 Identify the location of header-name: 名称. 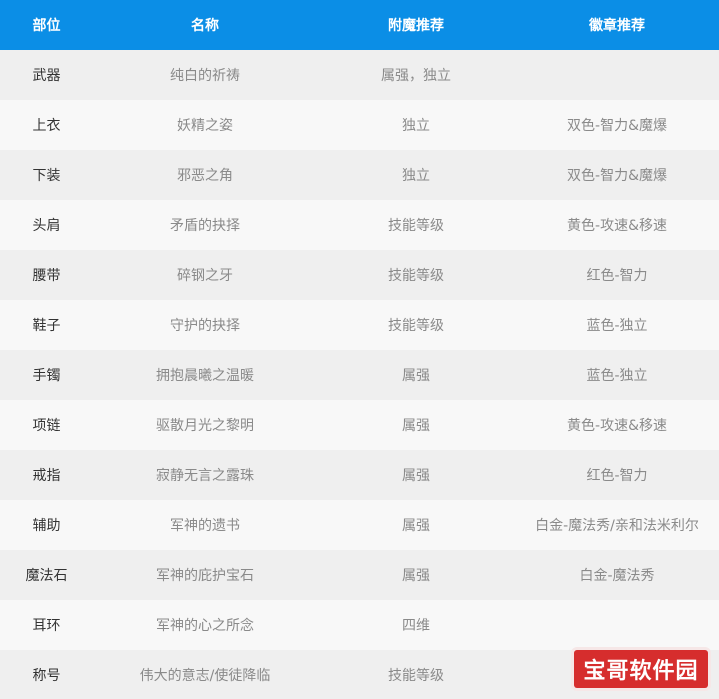
(205, 26).